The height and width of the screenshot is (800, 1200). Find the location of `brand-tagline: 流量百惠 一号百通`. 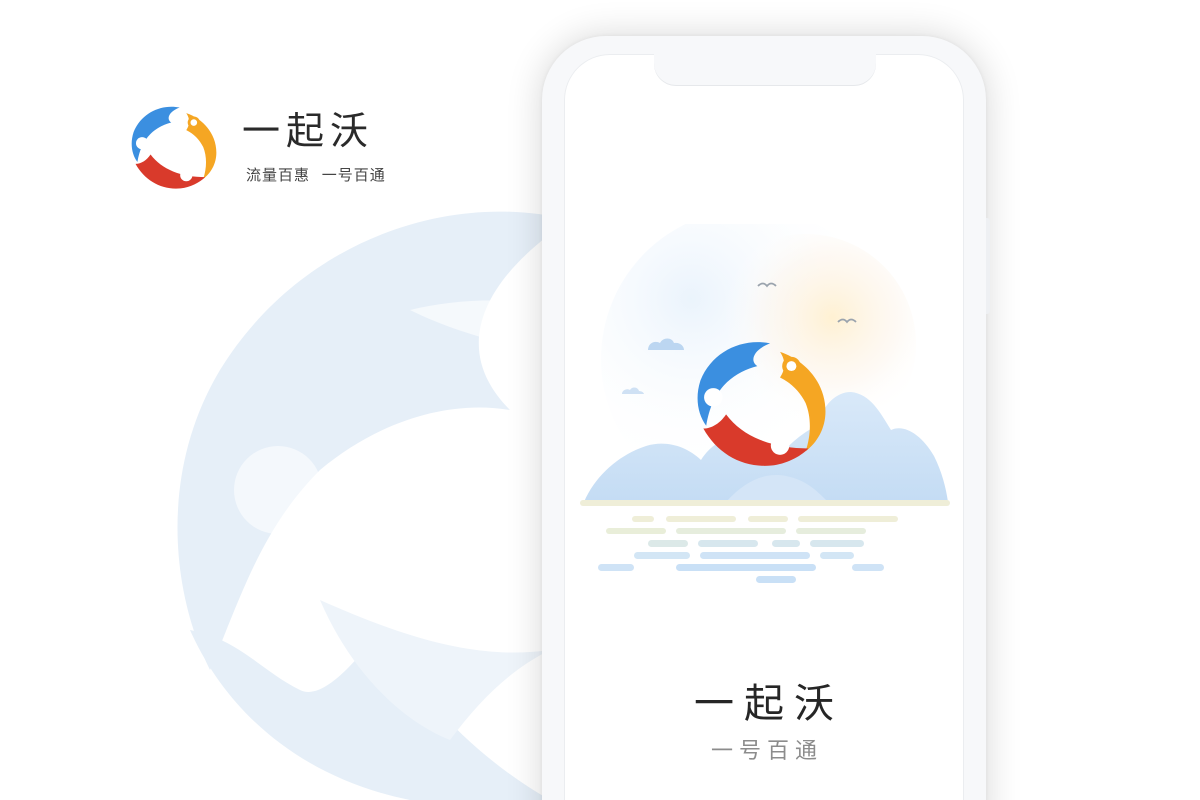

brand-tagline: 流量百惠 一号百通 is located at coordinates (316, 175).